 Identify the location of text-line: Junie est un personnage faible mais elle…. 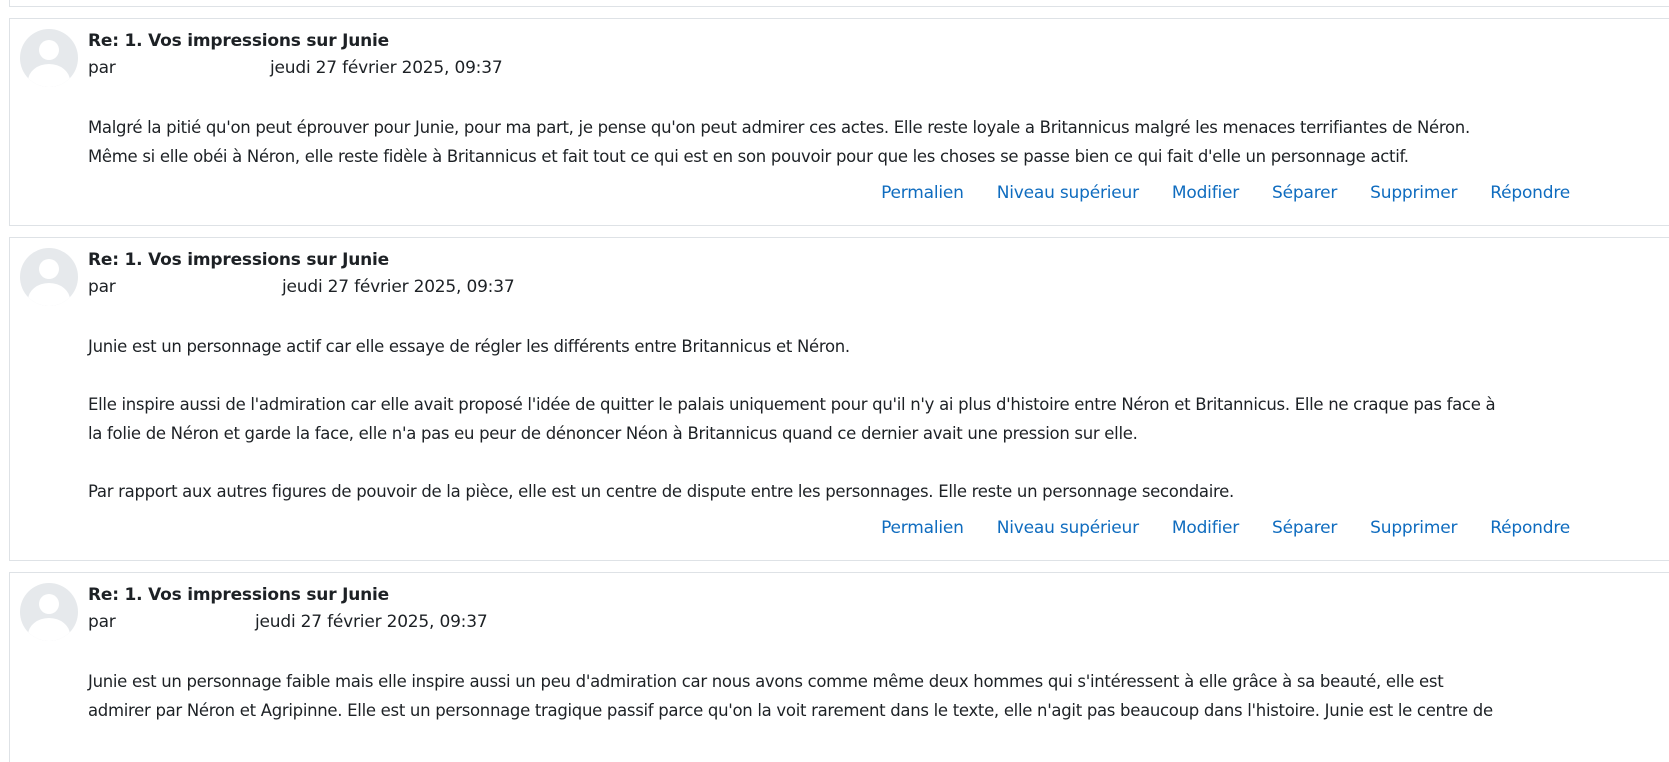
(766, 681).